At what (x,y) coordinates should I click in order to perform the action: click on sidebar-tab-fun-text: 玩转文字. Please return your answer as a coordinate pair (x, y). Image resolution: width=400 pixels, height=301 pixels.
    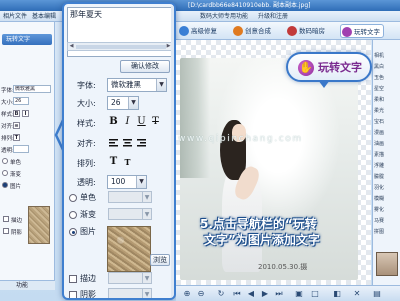
    Looking at the image, I should click on (27, 39).